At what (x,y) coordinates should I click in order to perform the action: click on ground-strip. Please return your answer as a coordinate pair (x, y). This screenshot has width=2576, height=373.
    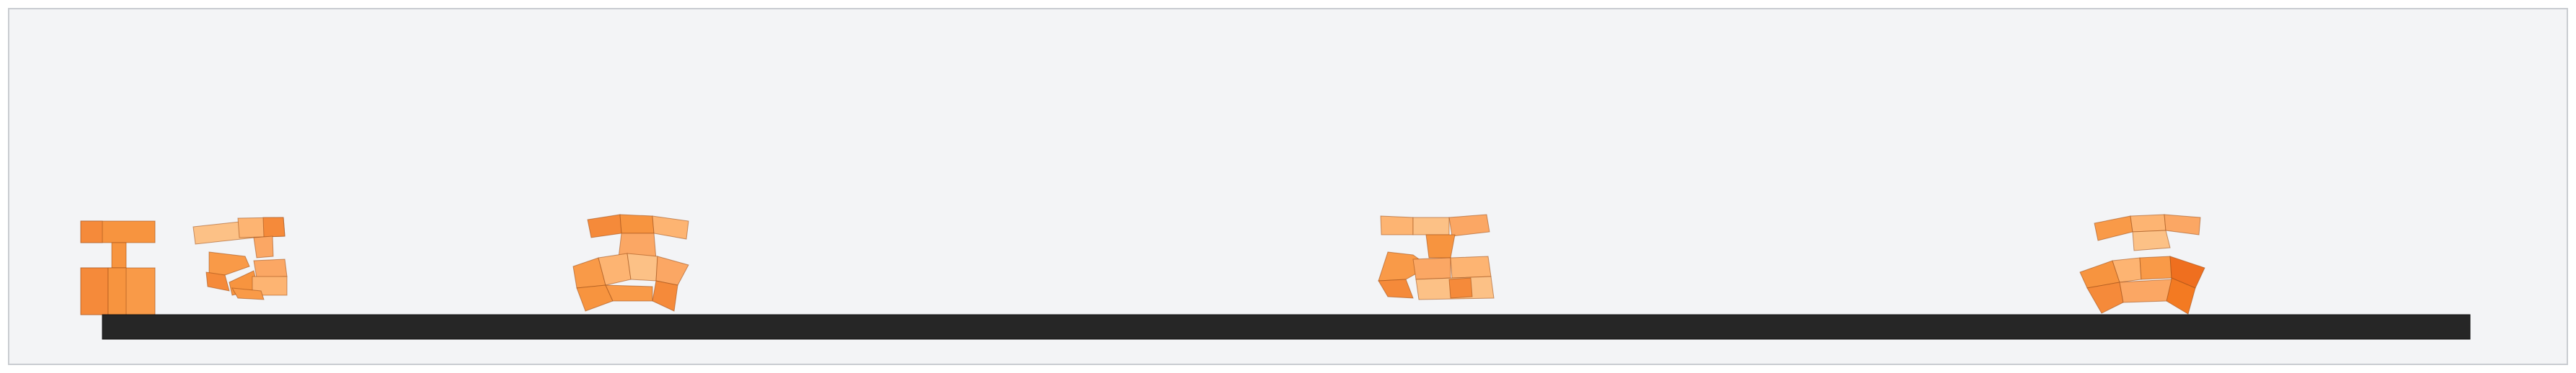
    Looking at the image, I should click on (1286, 327).